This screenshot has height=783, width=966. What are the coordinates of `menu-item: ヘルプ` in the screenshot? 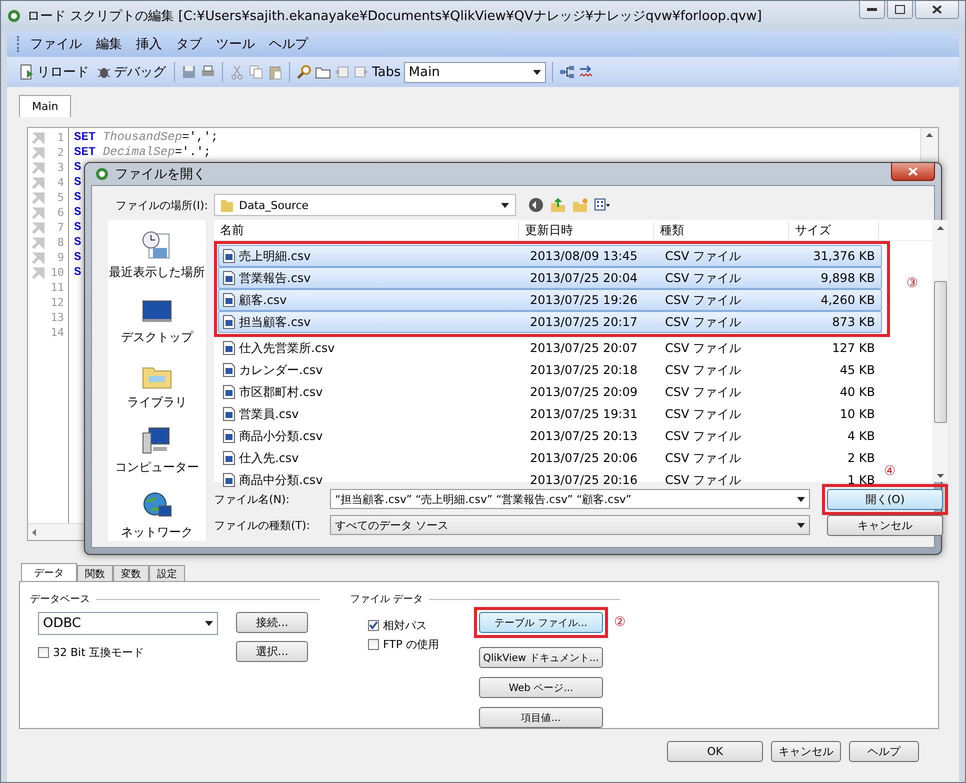 It's located at (288, 44).